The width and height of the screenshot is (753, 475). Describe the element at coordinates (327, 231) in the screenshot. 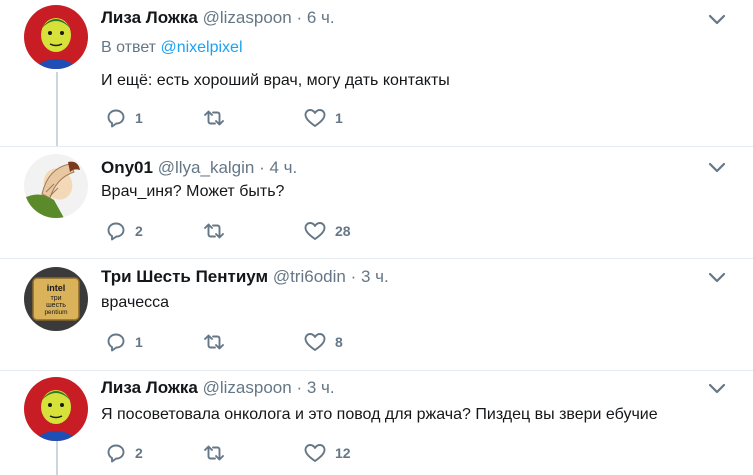

I see `like-button: 28` at that location.